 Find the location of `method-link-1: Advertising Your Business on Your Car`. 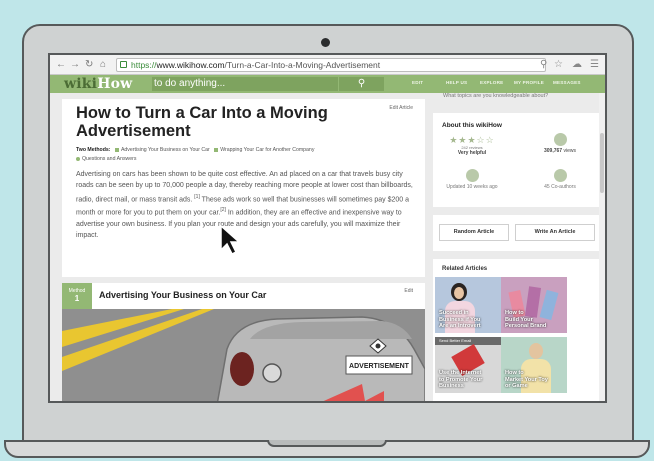

method-link-1: Advertising Your Business on Your Car is located at coordinates (165, 150).